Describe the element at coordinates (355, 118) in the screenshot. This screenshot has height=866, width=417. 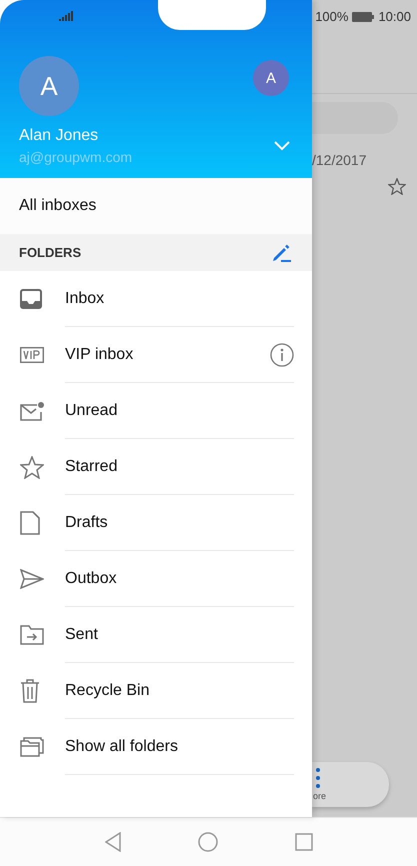
I see `search-field` at that location.